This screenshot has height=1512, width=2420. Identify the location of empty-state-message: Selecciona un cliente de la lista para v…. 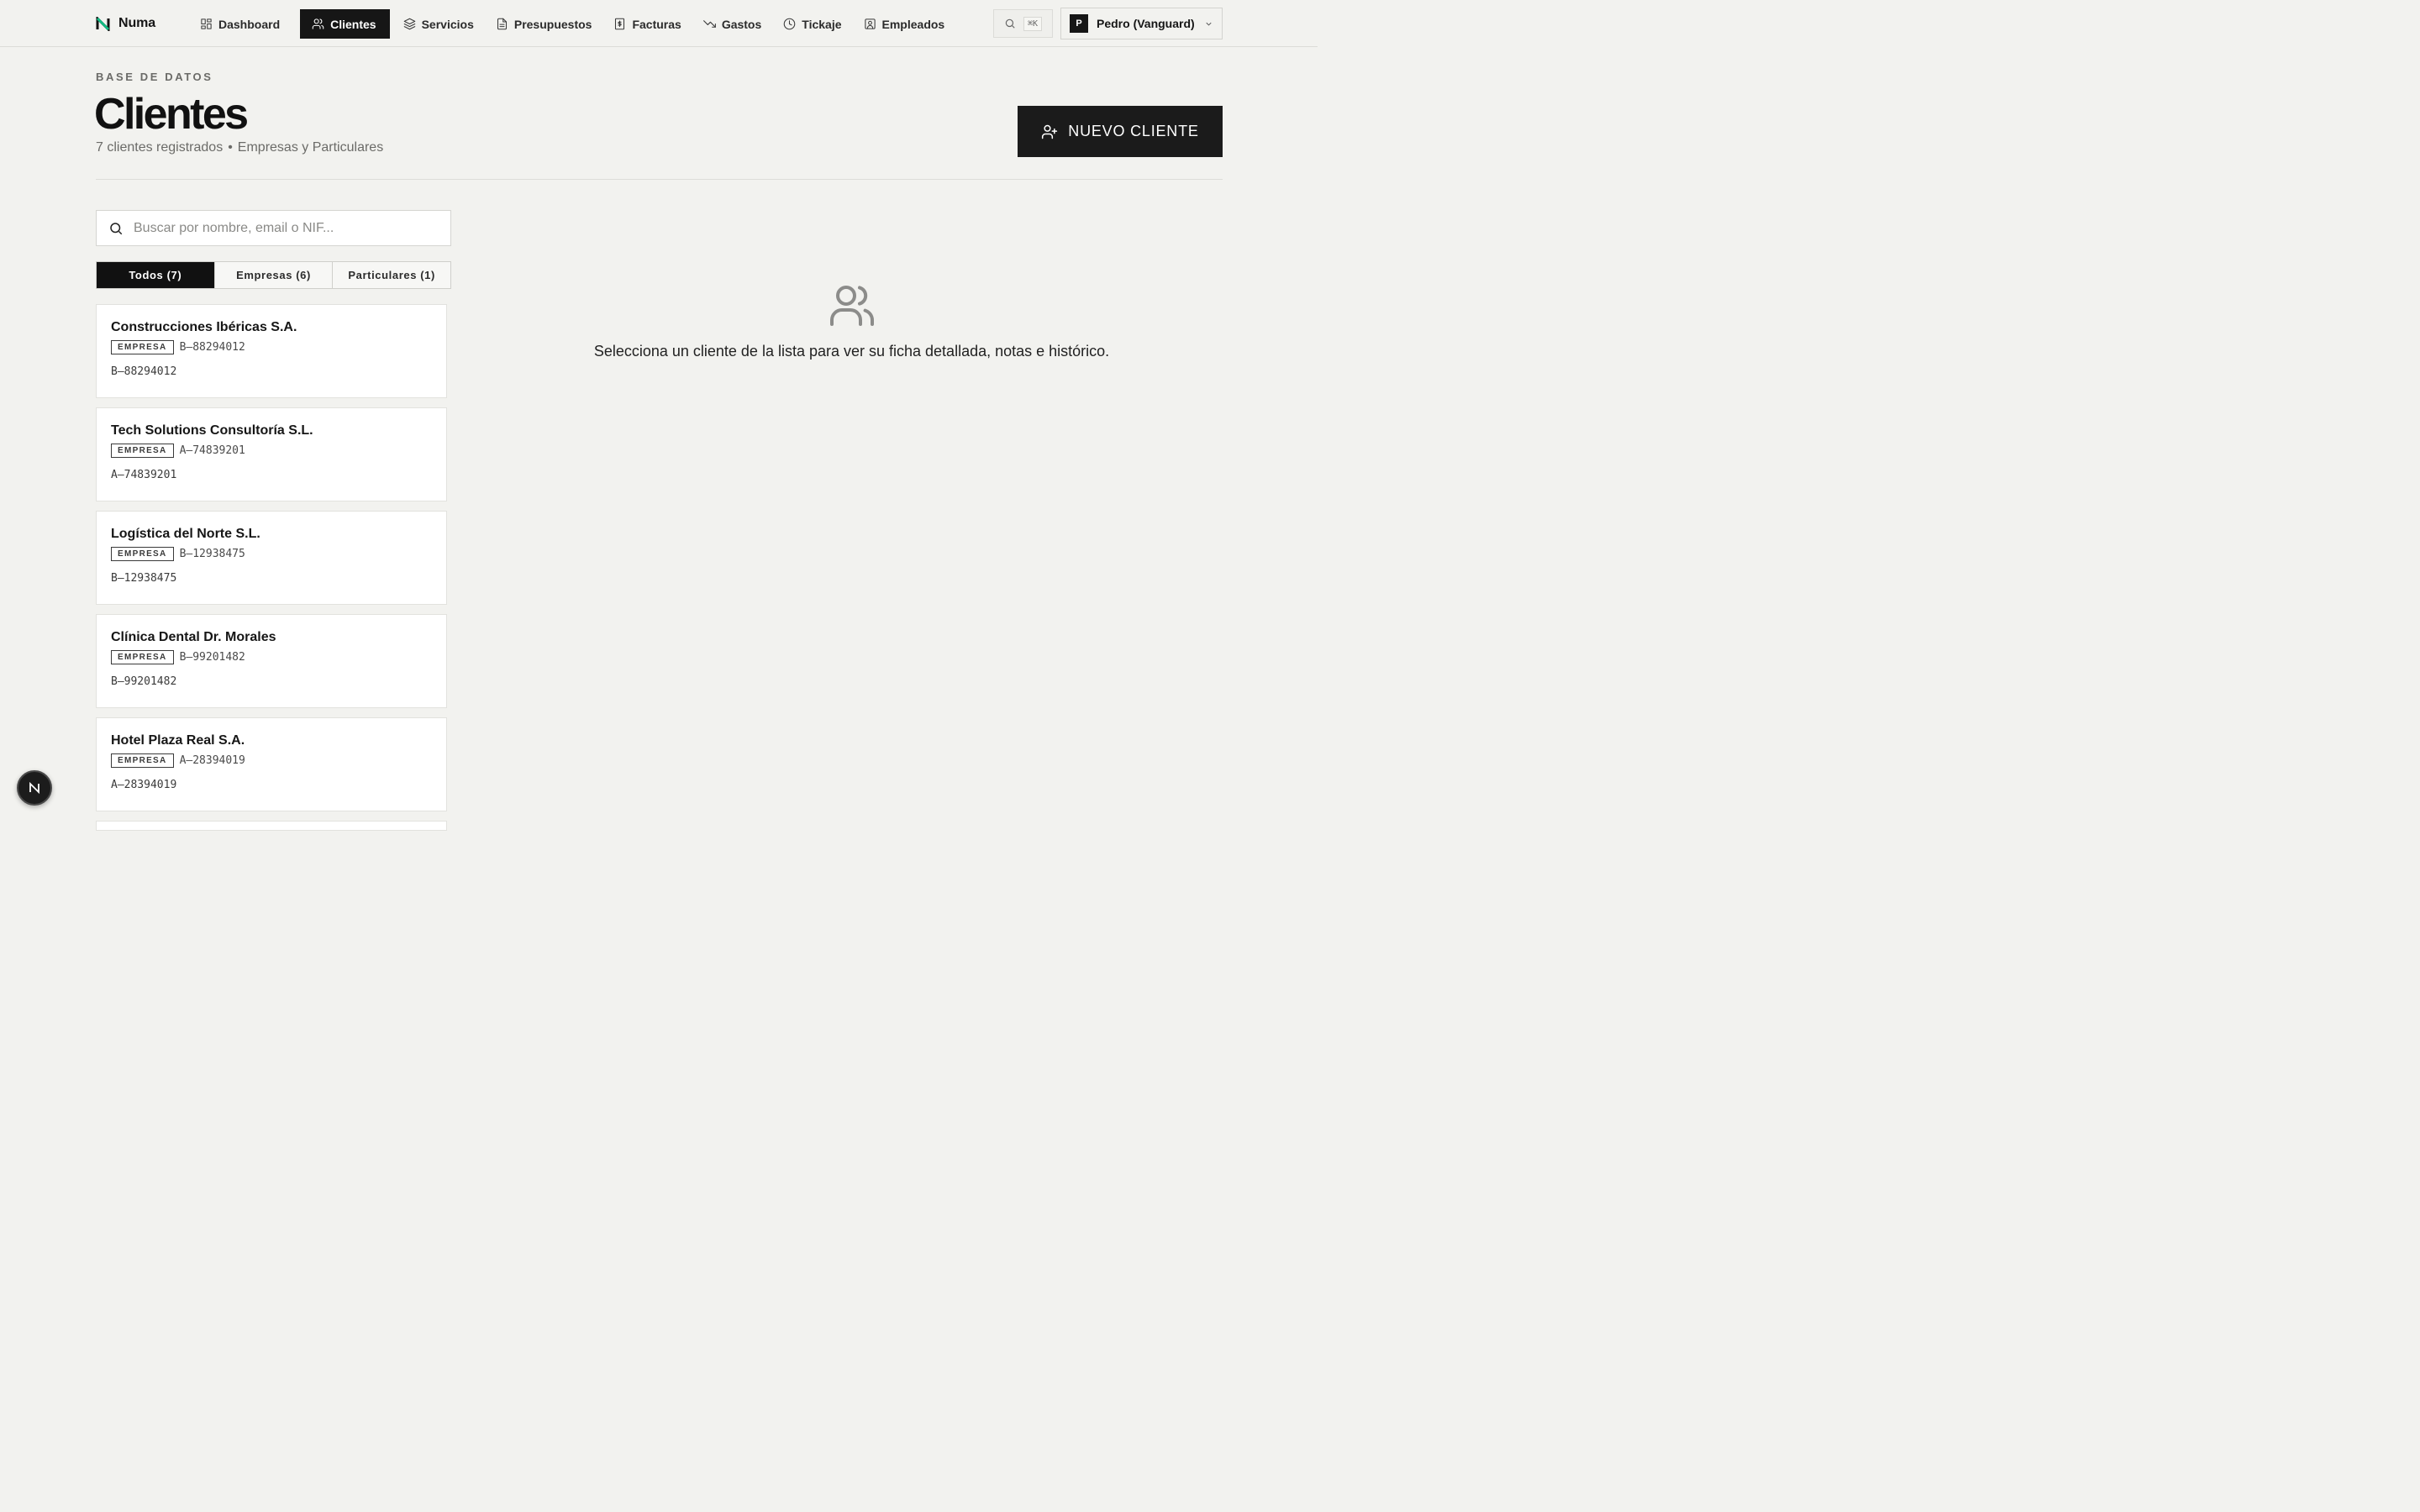
(852, 351).